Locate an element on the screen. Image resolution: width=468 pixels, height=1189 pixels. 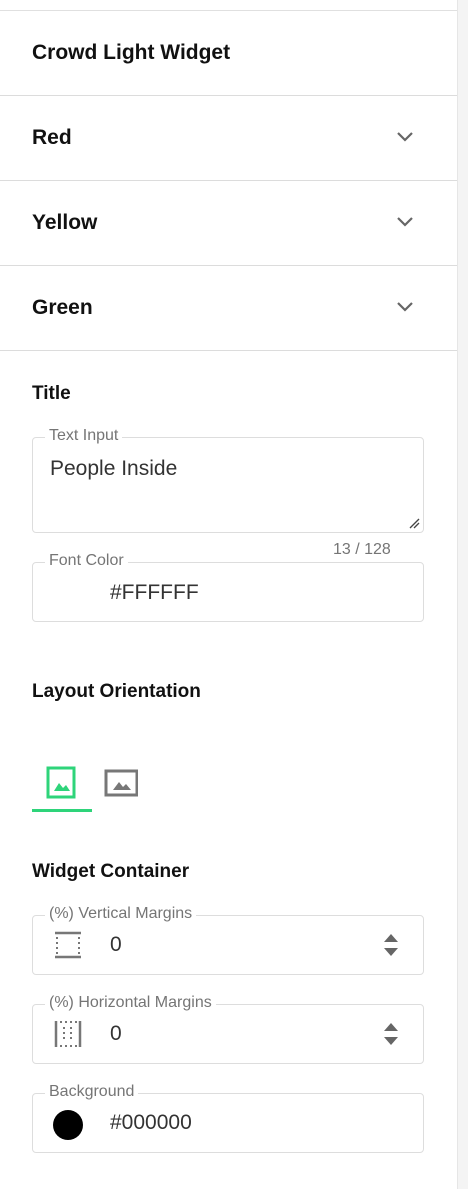
horizontal-margins-label: (%) Horizontal Margins is located at coordinates (130, 1003).